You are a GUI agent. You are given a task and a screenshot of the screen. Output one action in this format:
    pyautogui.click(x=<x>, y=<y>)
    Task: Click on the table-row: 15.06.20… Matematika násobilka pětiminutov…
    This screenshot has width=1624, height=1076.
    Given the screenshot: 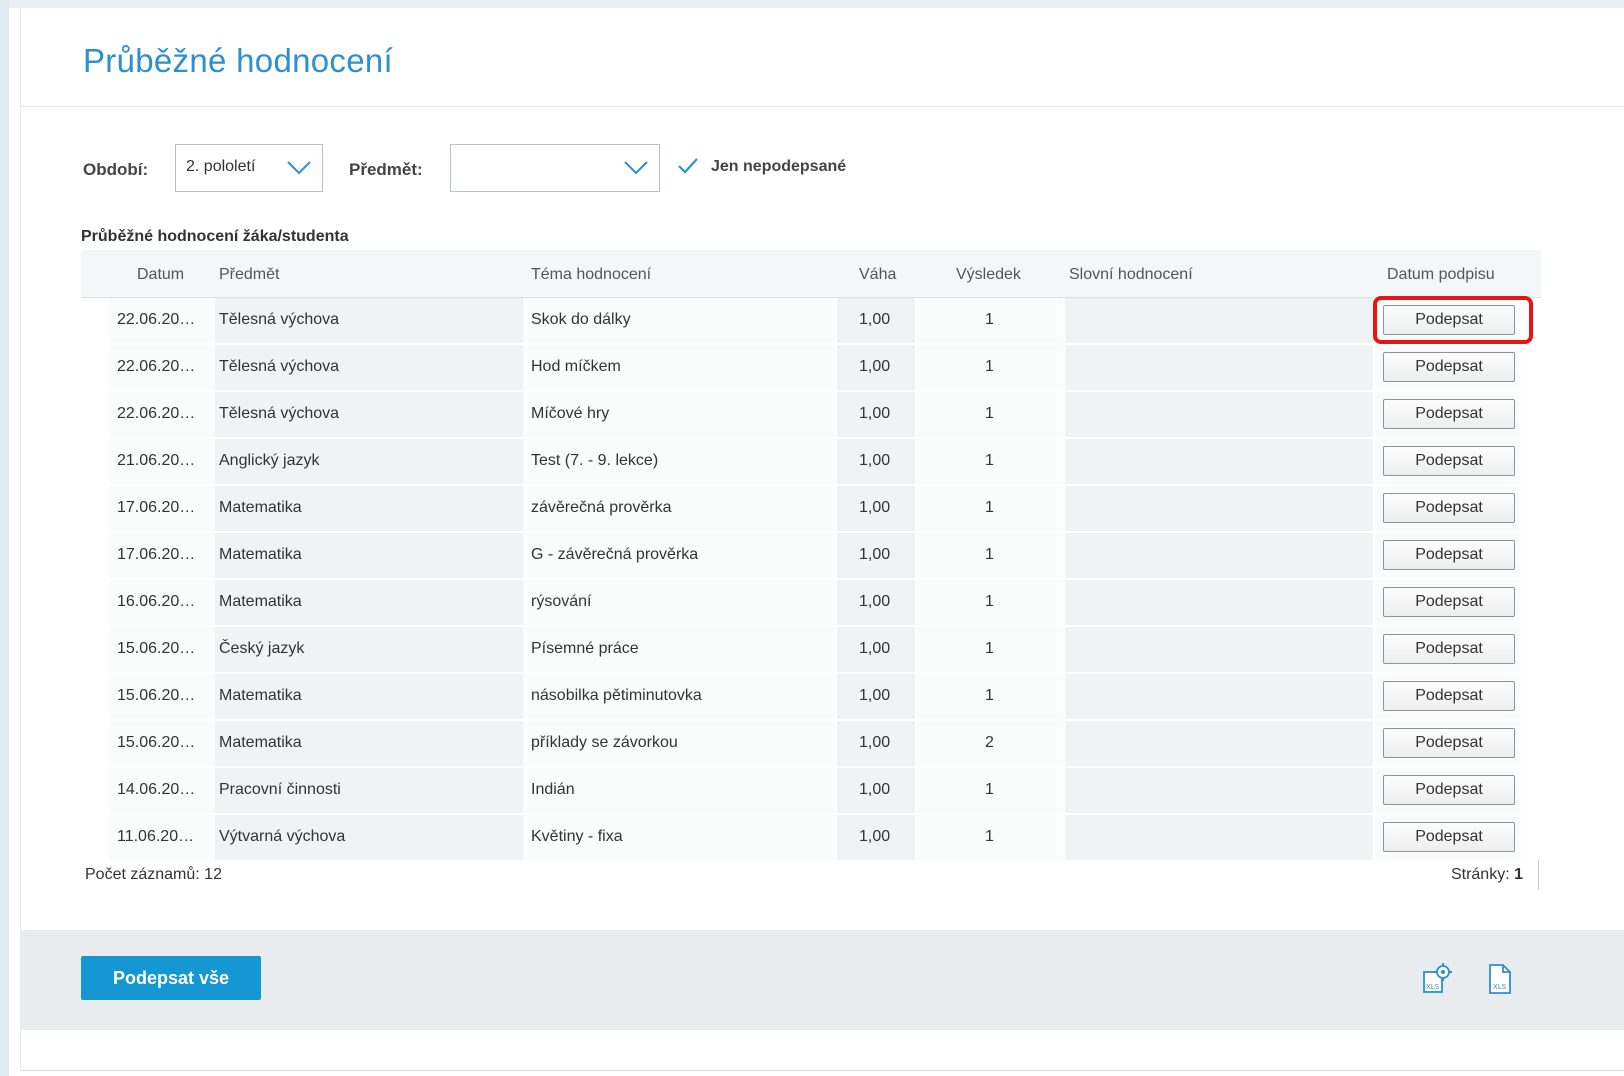 What is the action you would take?
    pyautogui.click(x=811, y=697)
    